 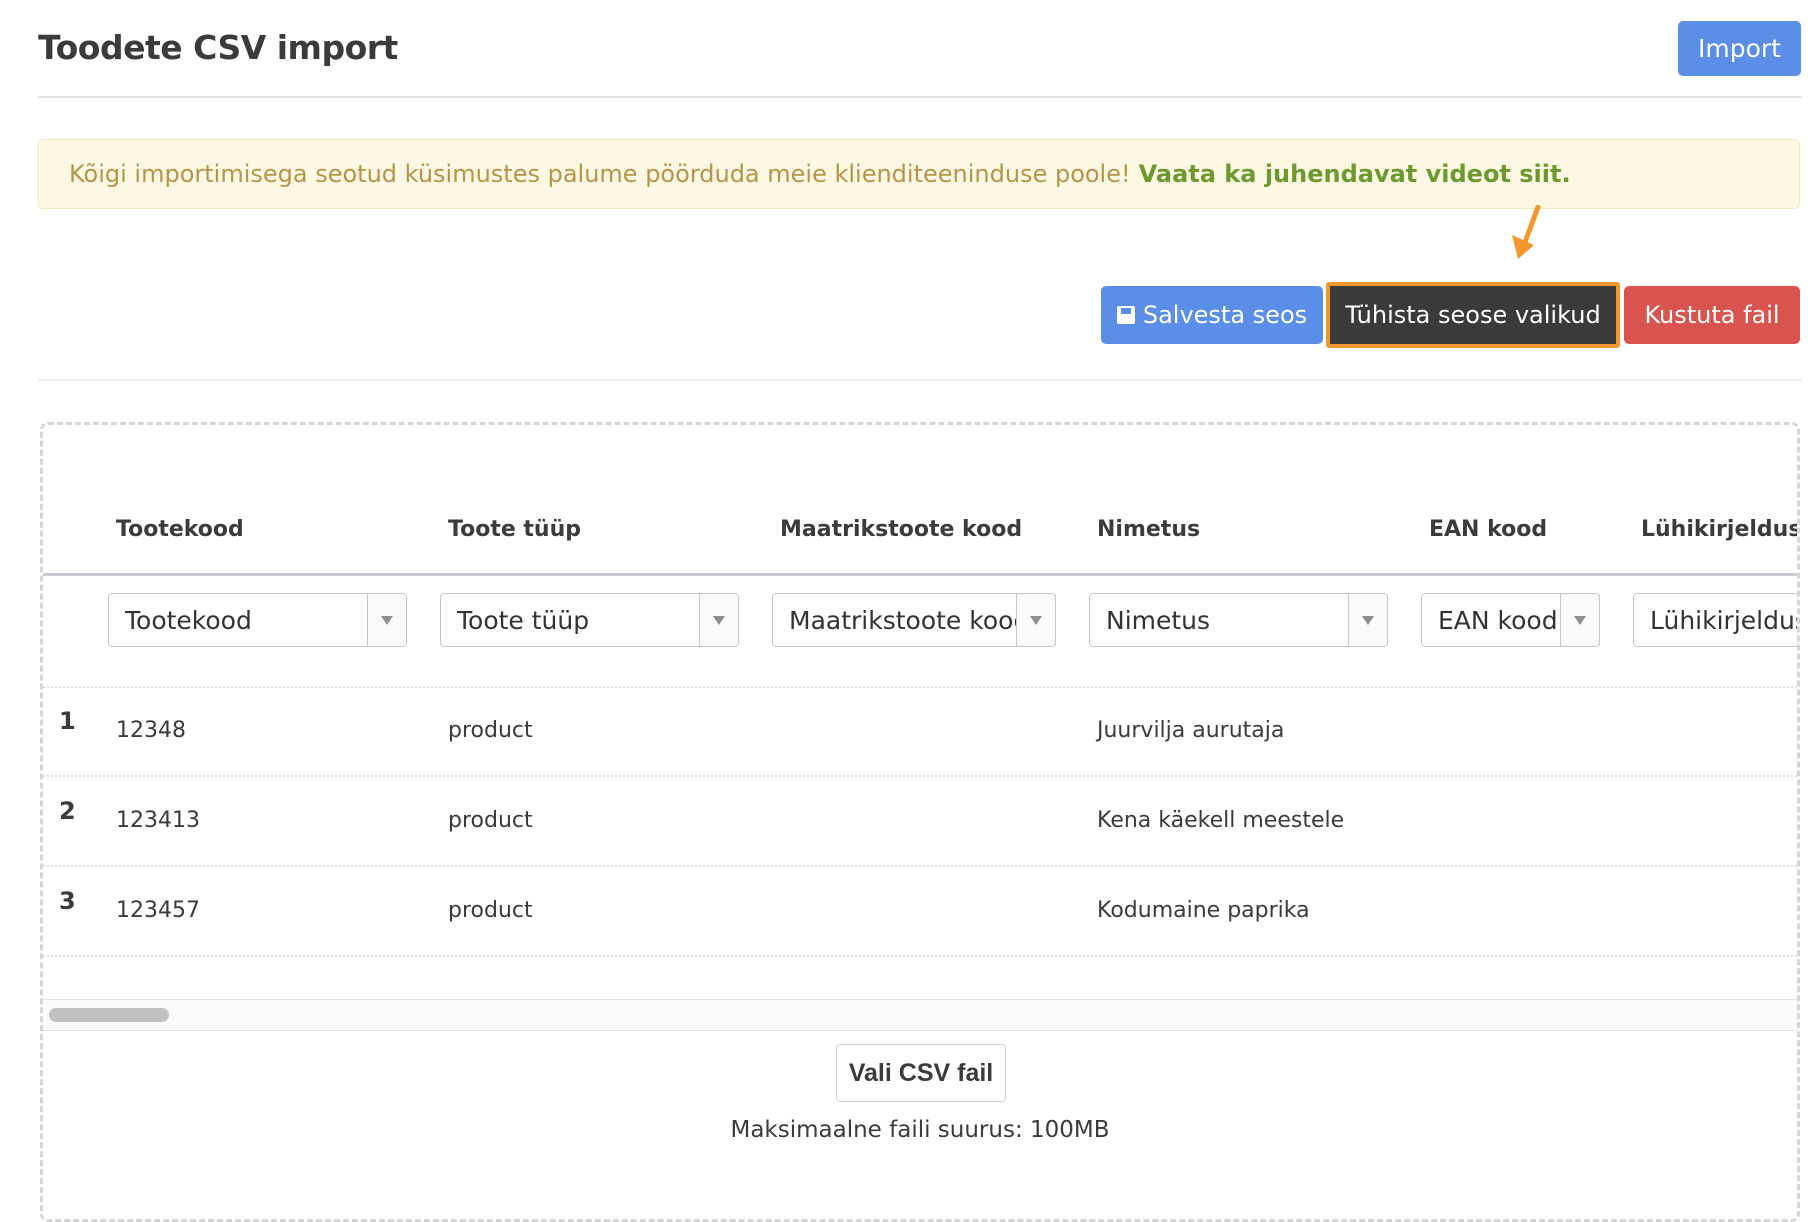 I want to click on max-file-size-text: Maksimaalne faili suurus: 100MB, so click(x=920, y=1130).